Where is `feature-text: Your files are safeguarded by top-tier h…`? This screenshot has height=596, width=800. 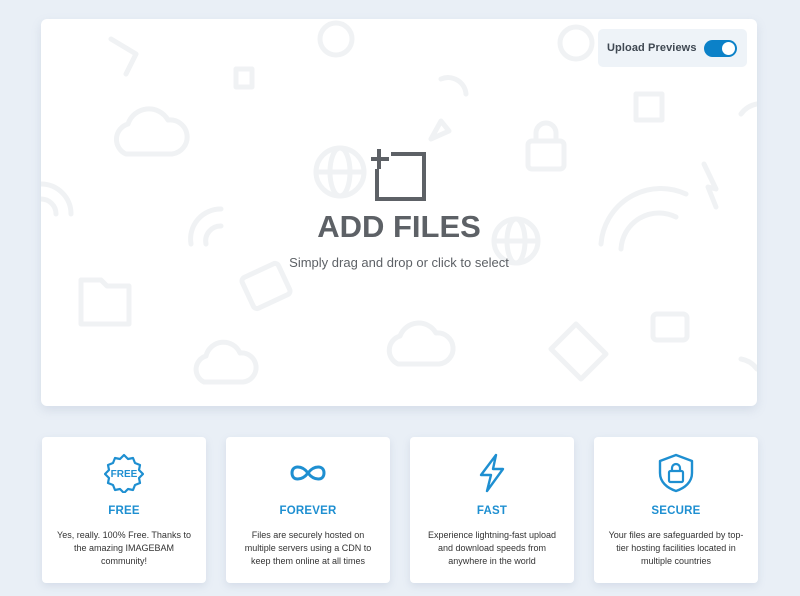
feature-text: Your files are safeguarded by top-tier h… is located at coordinates (676, 548).